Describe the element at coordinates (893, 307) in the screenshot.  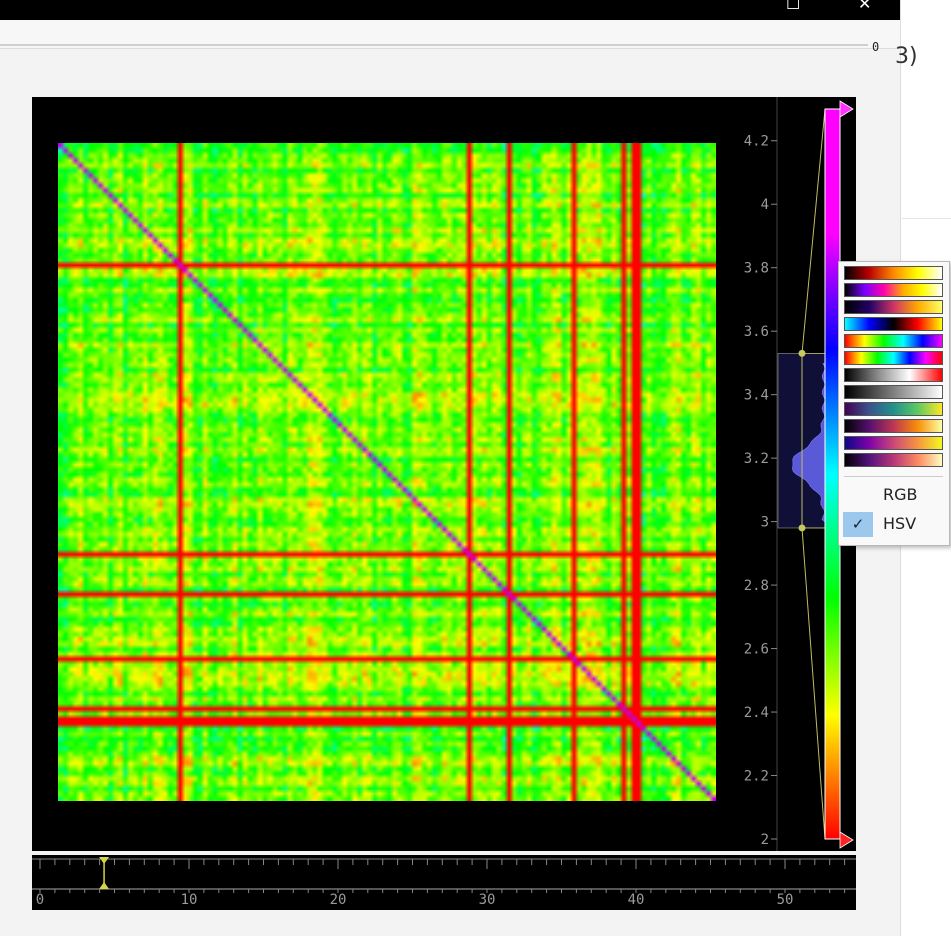
I see `colormap-option-yellowy` at that location.